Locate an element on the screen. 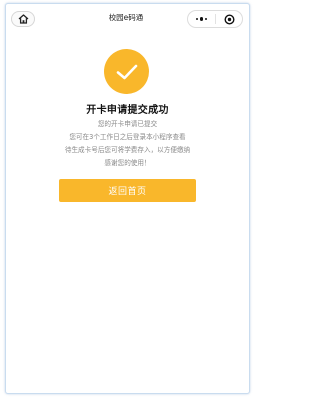 The image size is (320, 399). top-nav-bar: 校园e码通 is located at coordinates (127, 18).